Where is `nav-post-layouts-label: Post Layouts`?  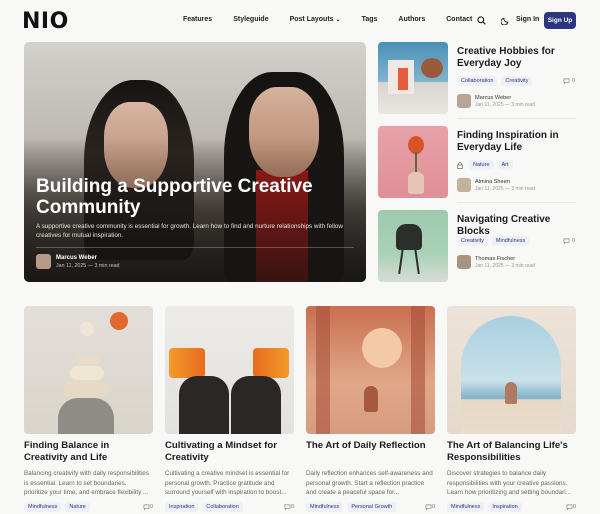 nav-post-layouts-label: Post Layouts is located at coordinates (311, 19).